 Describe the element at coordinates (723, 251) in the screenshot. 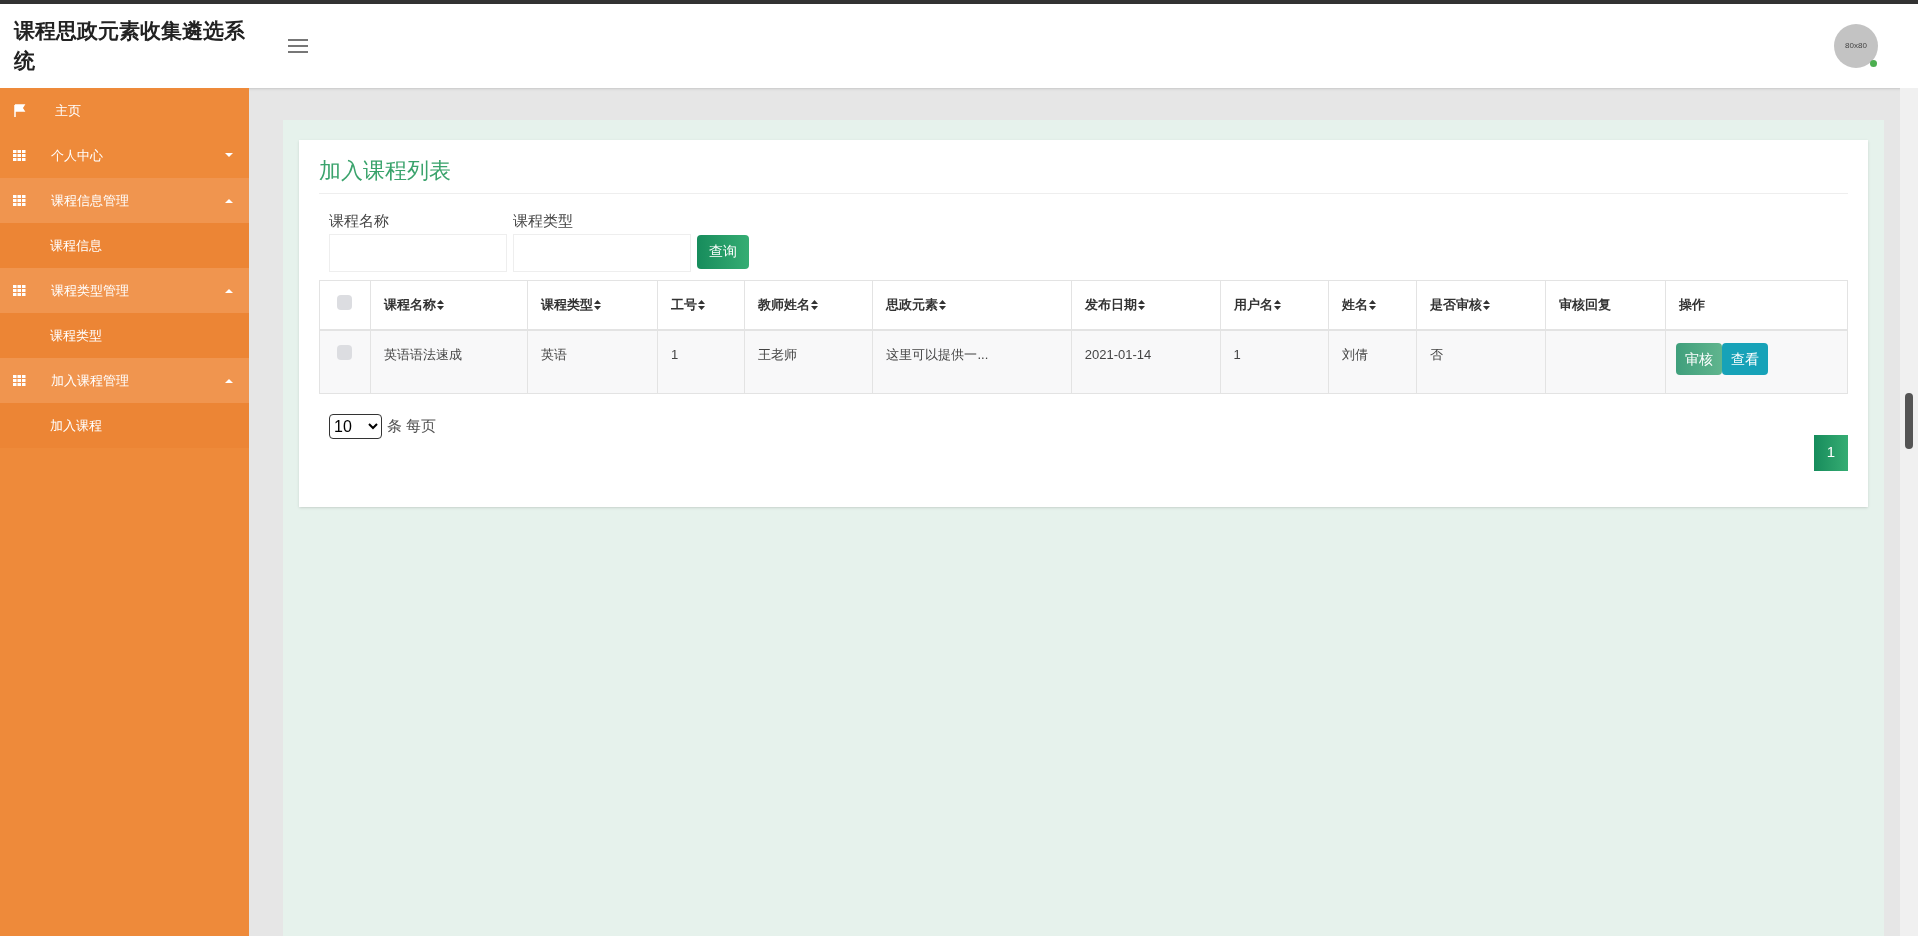

I see `search-button: 查询` at that location.